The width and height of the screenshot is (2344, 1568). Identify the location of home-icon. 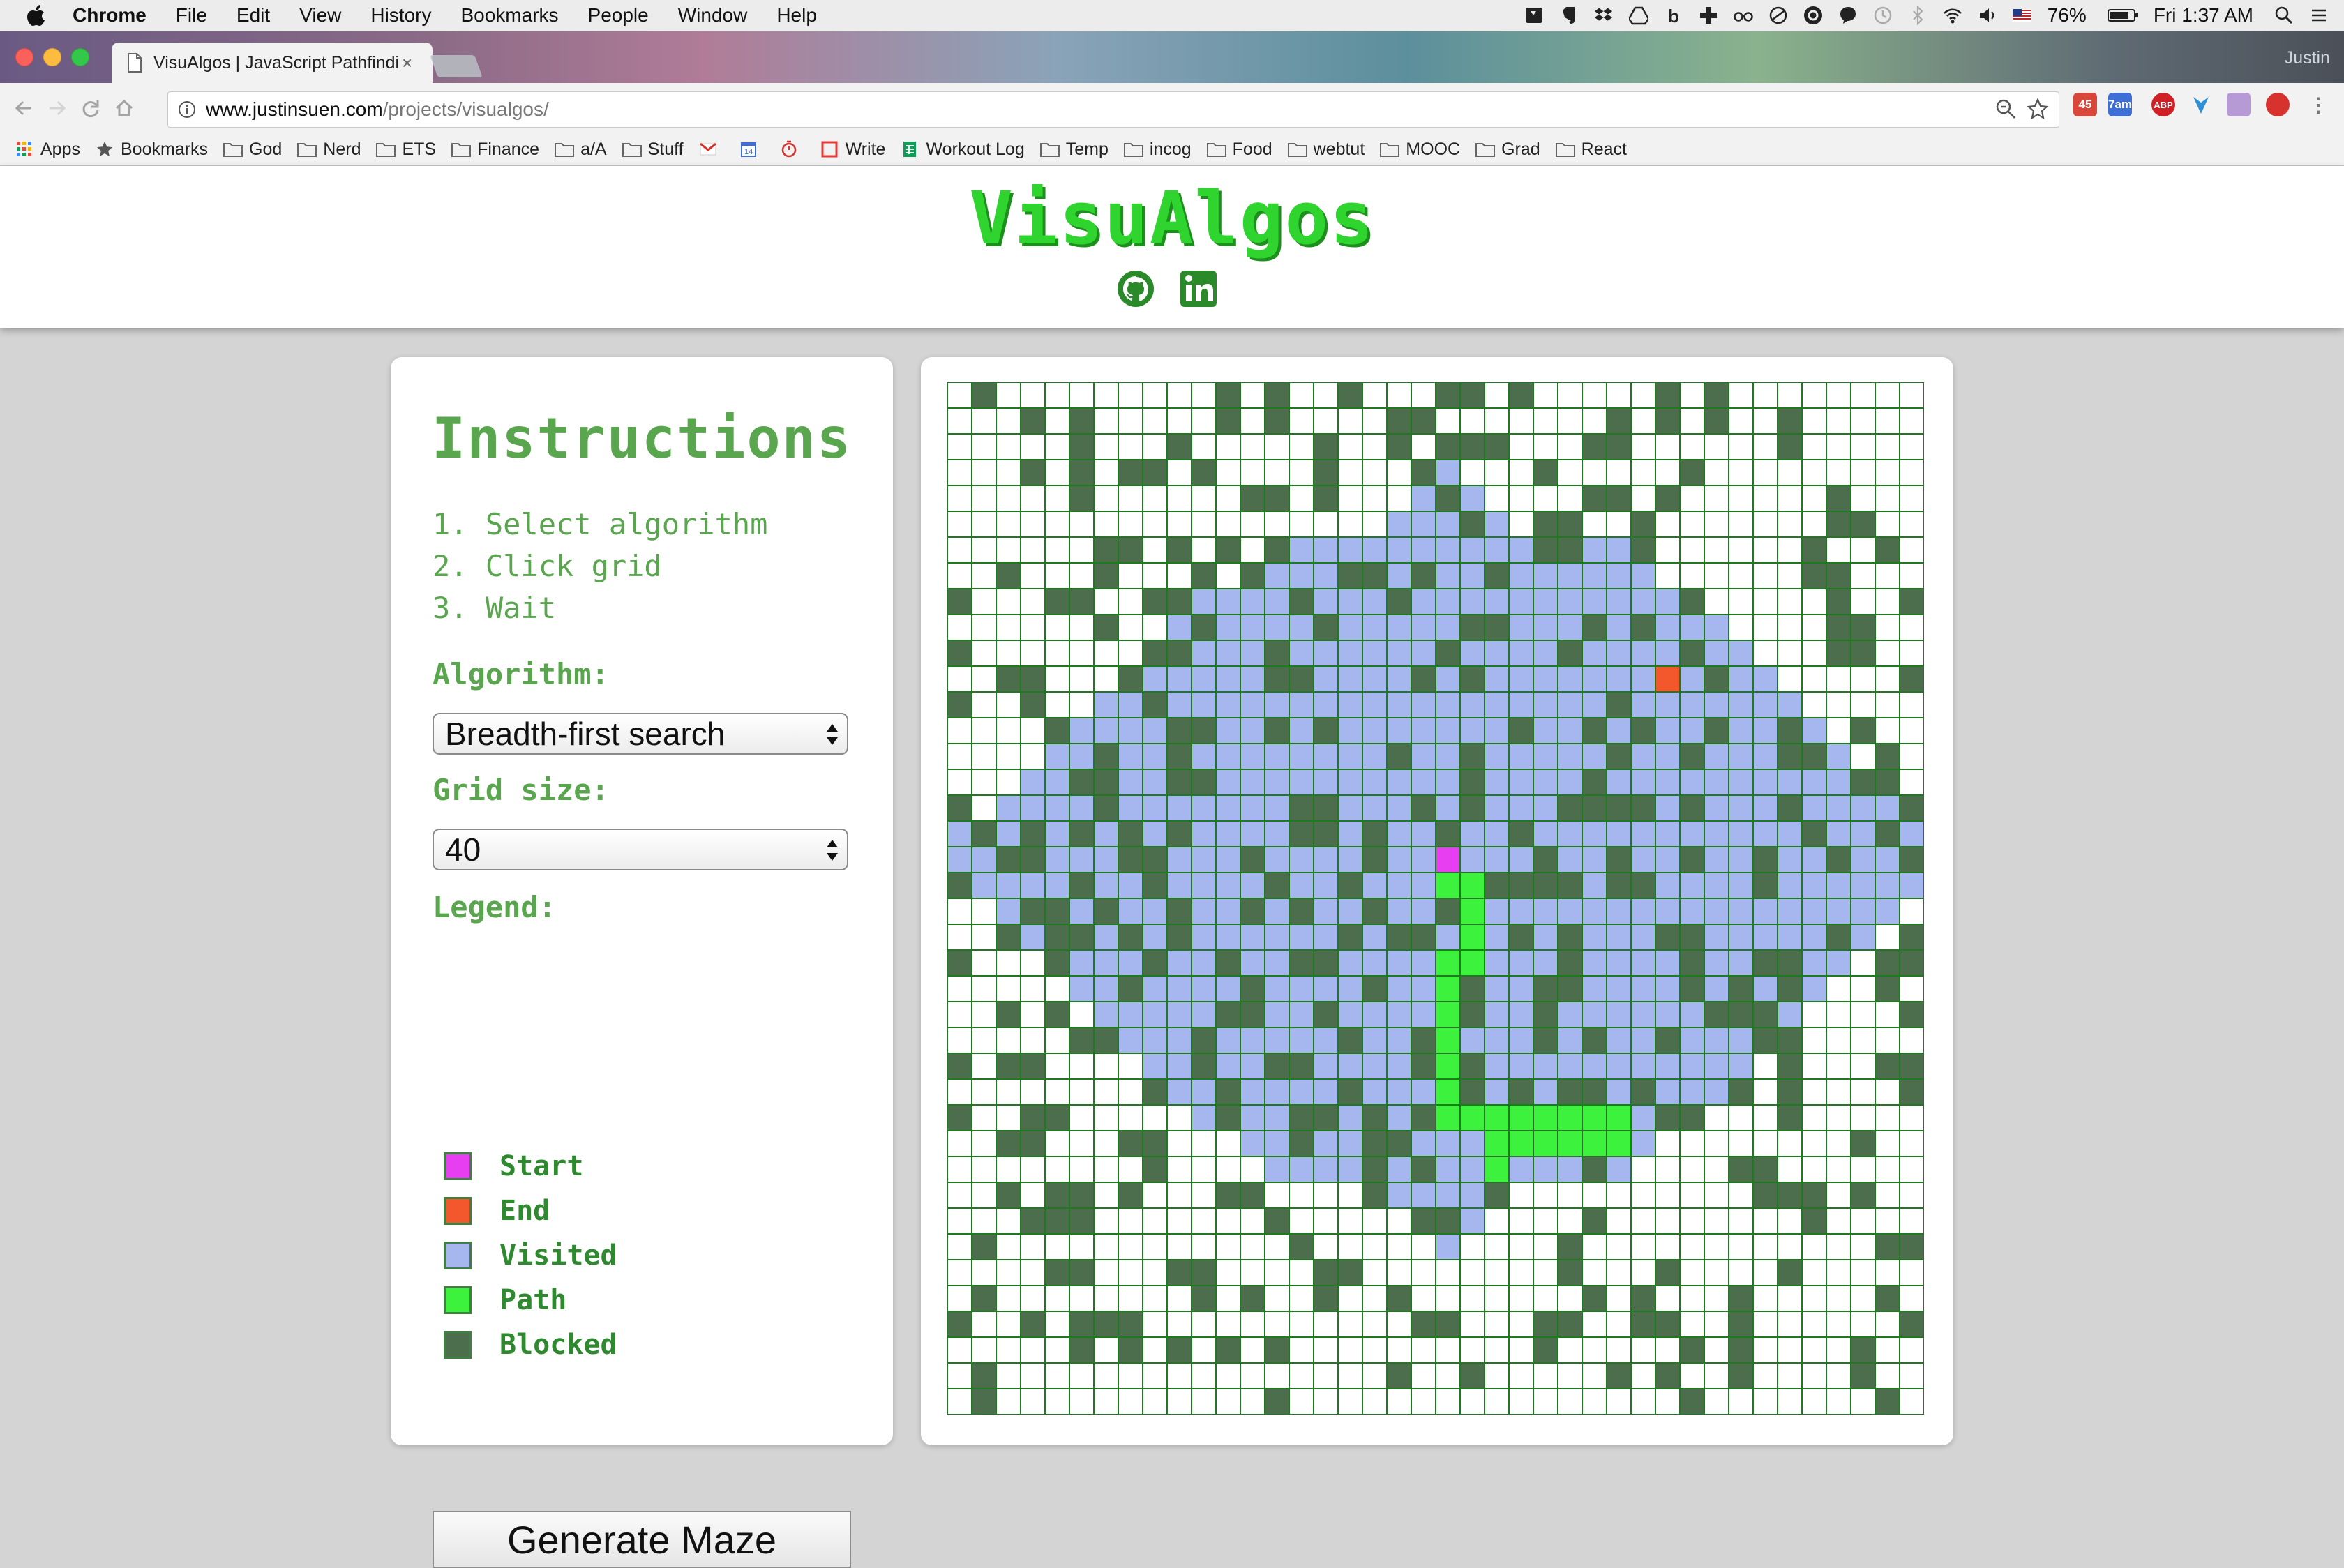
(124, 108).